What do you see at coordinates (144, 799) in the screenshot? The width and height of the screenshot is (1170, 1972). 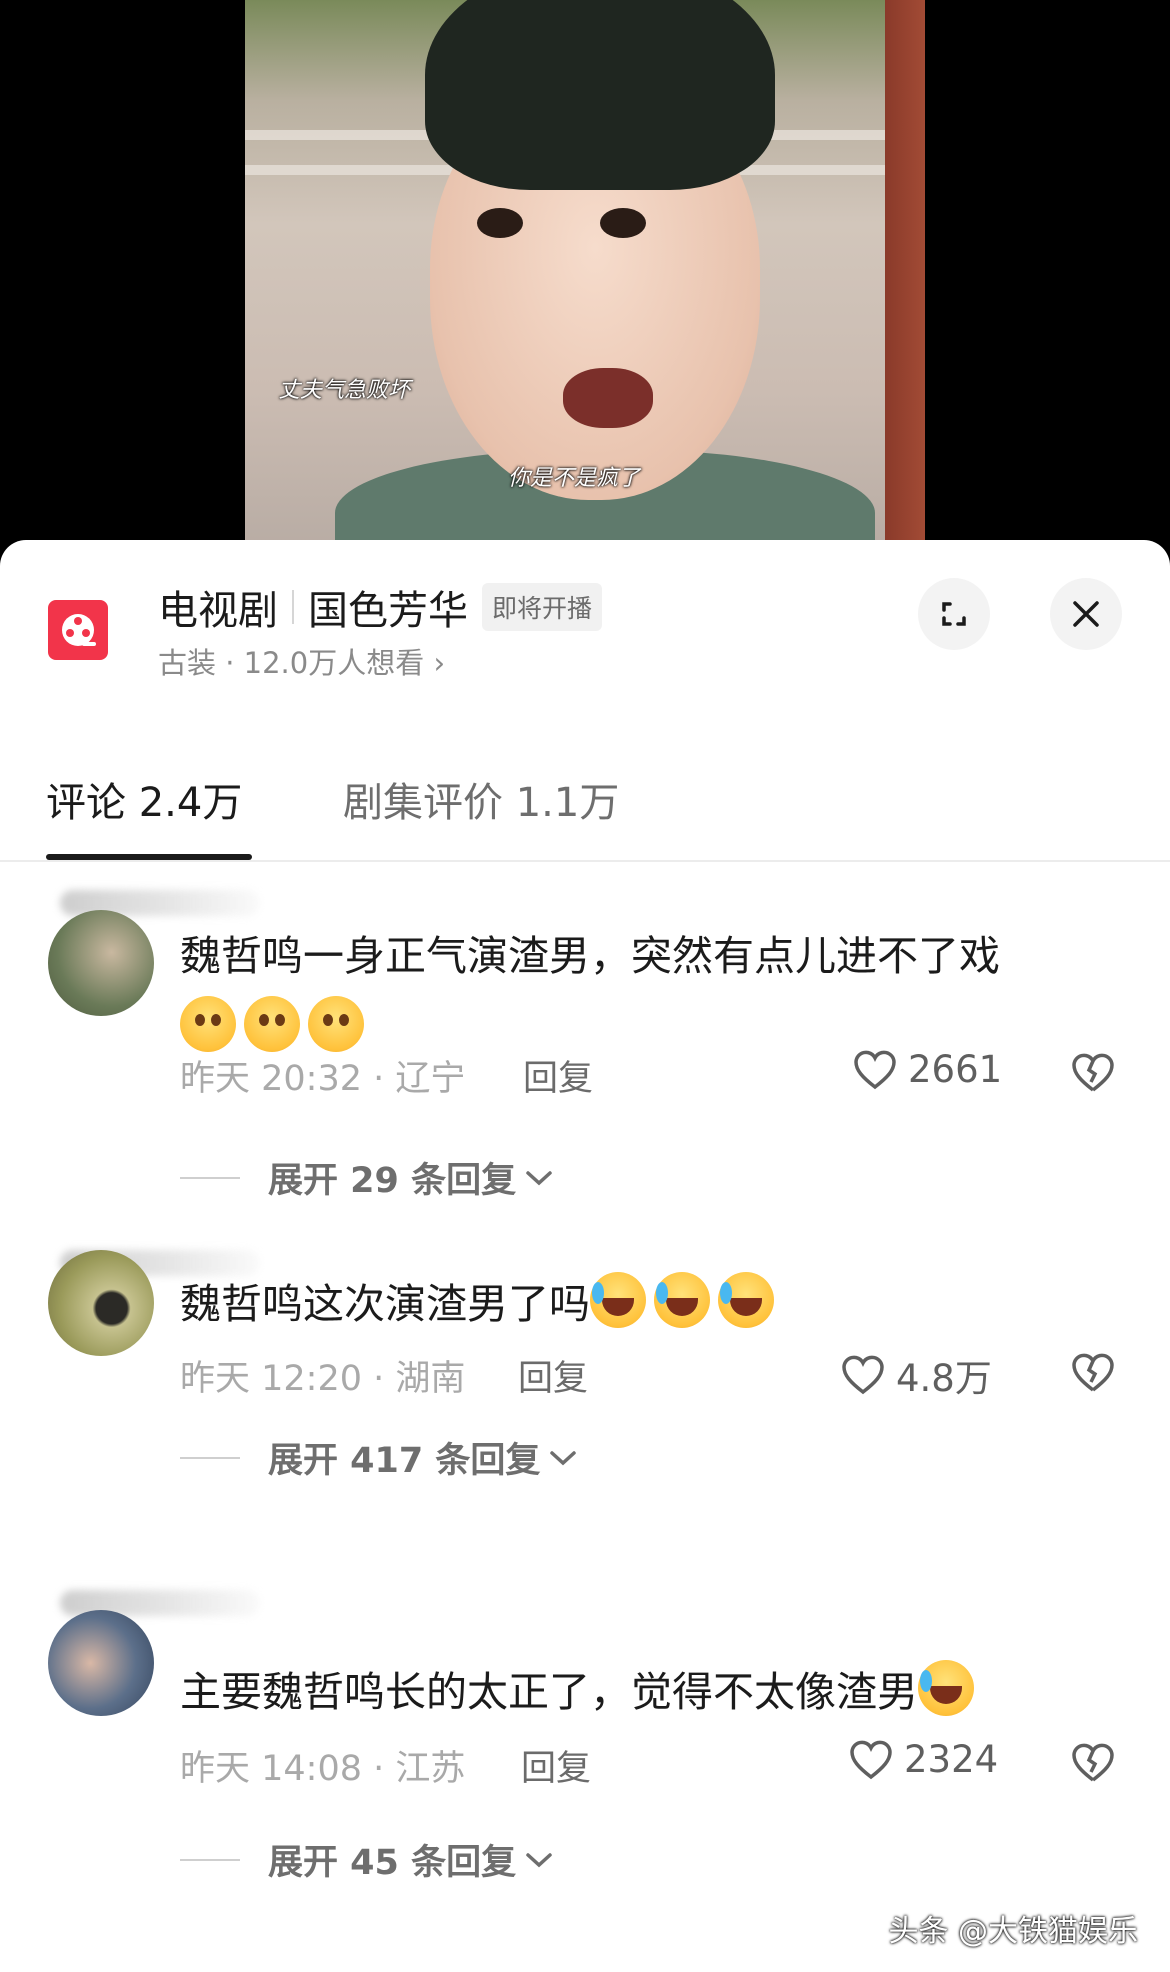 I see `tab-comments: 评论 2.4万` at bounding box center [144, 799].